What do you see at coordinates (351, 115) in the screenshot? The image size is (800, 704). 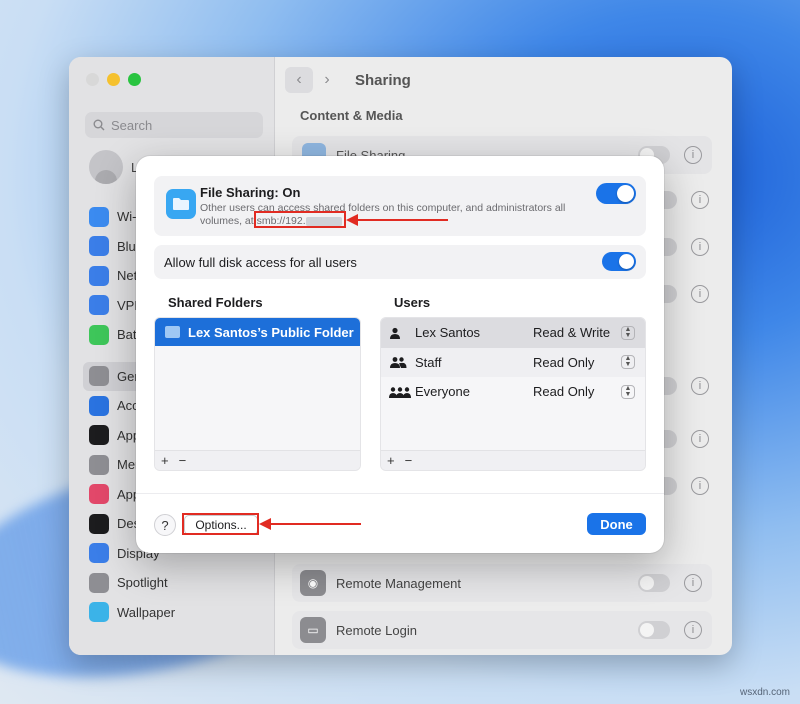 I see `section-heading: Content & Media` at bounding box center [351, 115].